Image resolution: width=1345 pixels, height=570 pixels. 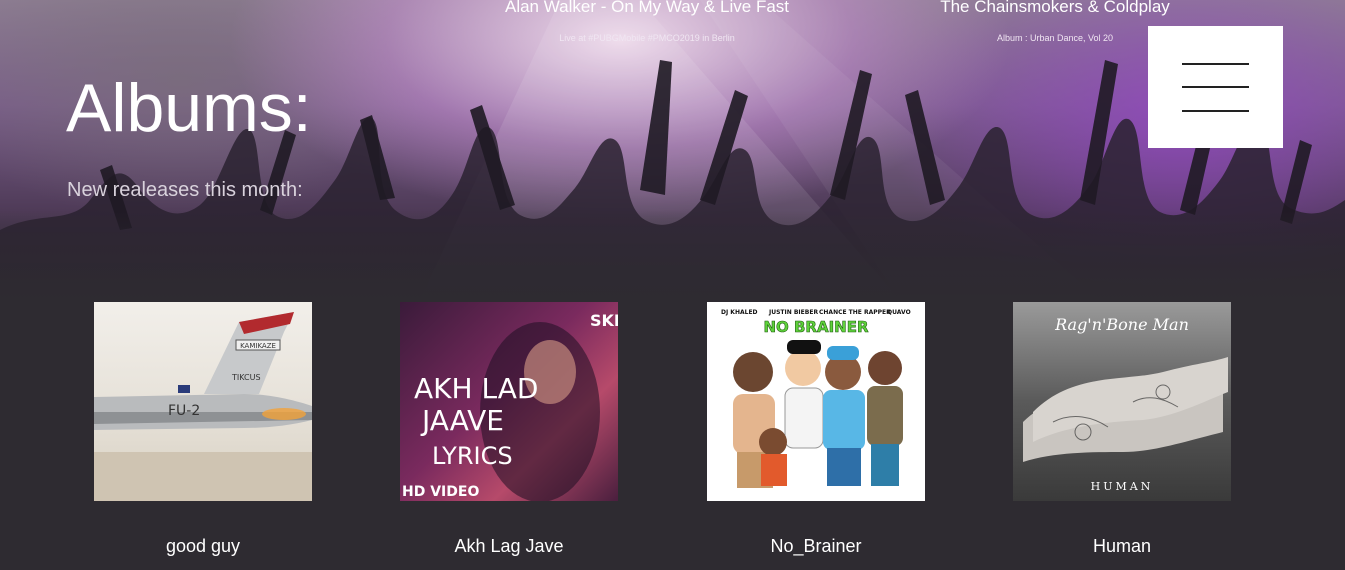 I want to click on cover-text: JAAVE, so click(x=462, y=420).